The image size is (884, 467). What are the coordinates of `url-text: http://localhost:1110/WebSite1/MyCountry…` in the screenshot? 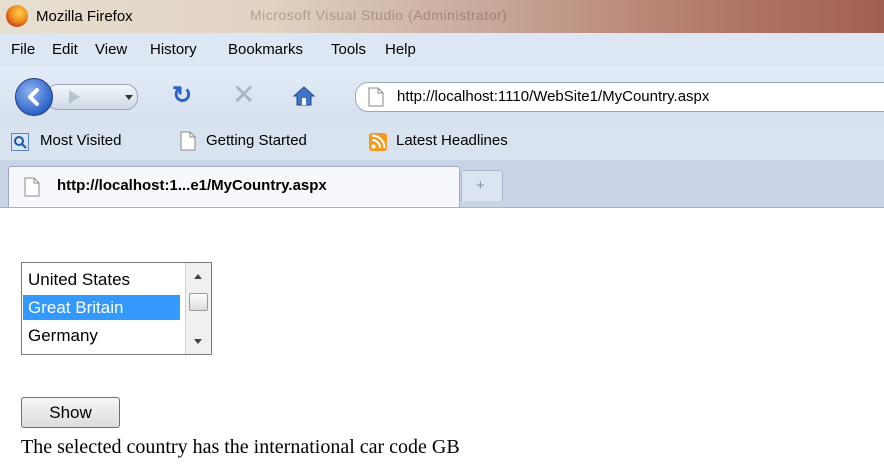 It's located at (553, 96).